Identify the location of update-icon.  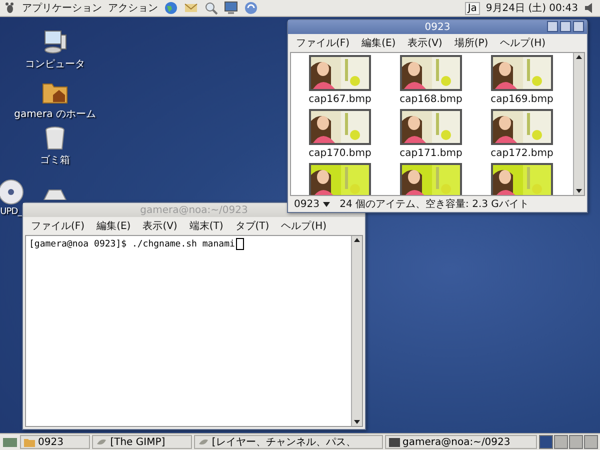
(251, 8).